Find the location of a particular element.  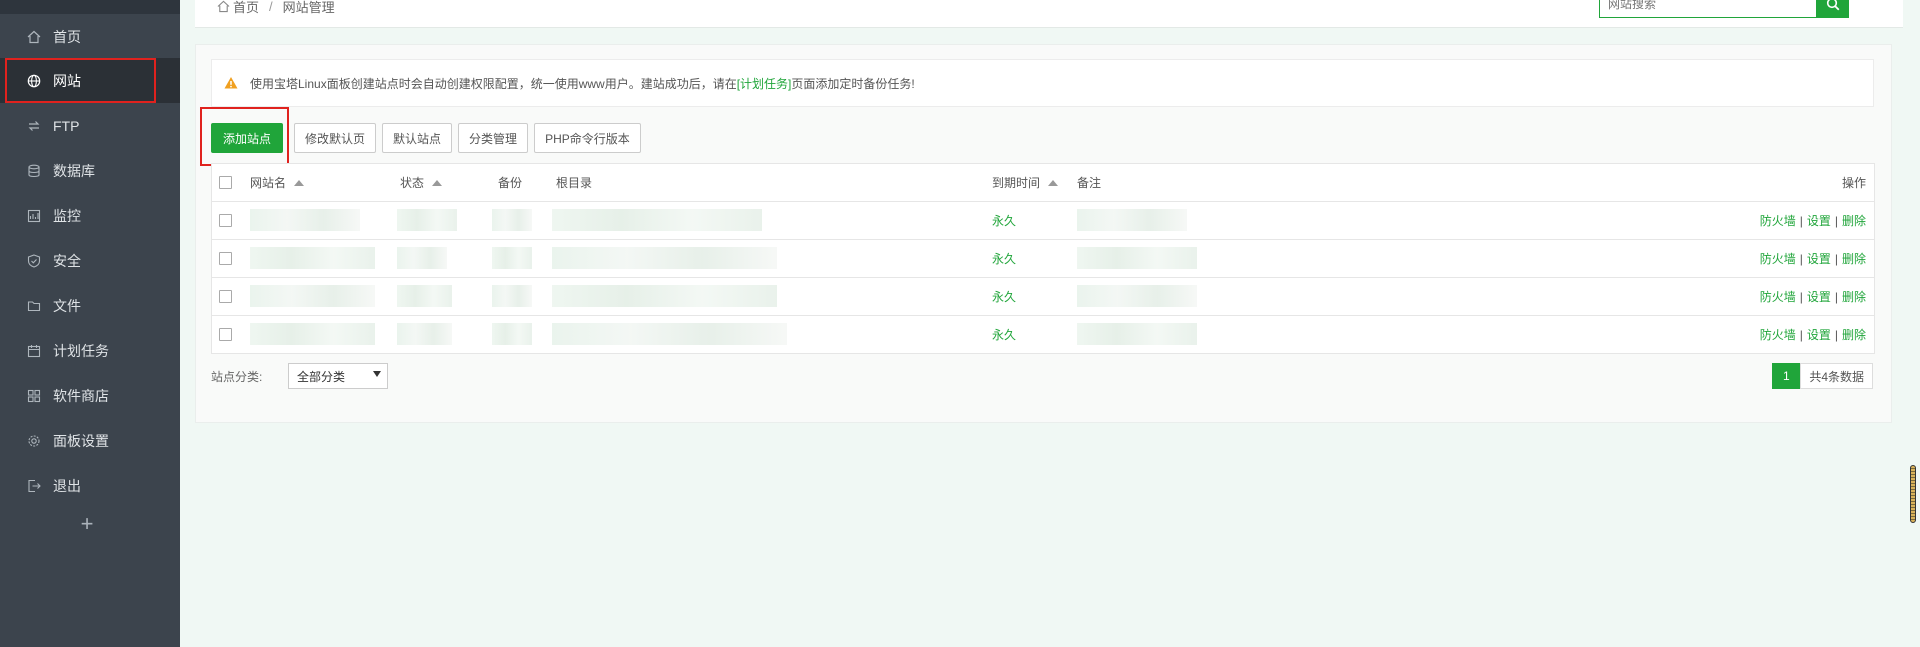

scroll-handle is located at coordinates (1913, 494).